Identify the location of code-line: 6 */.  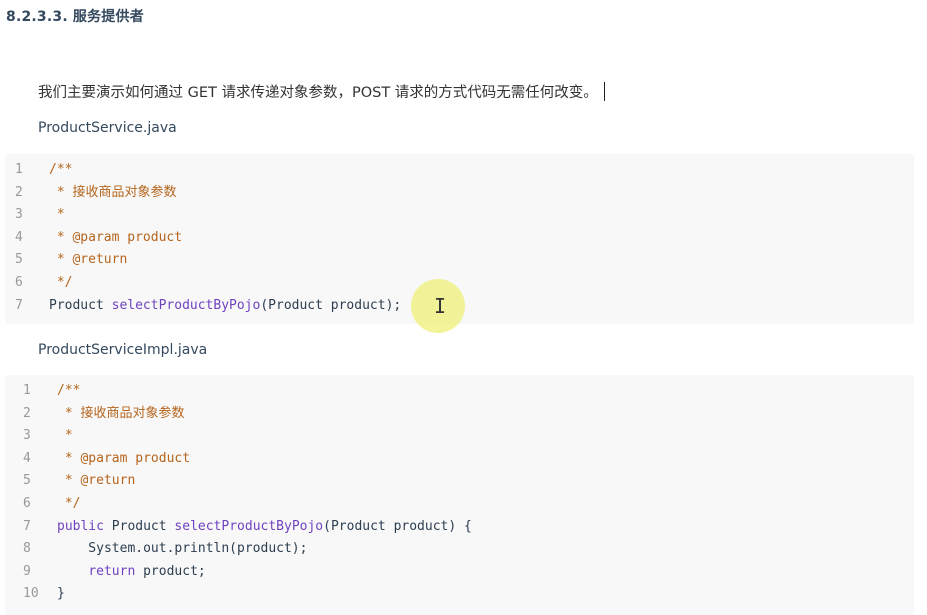
(455, 504).